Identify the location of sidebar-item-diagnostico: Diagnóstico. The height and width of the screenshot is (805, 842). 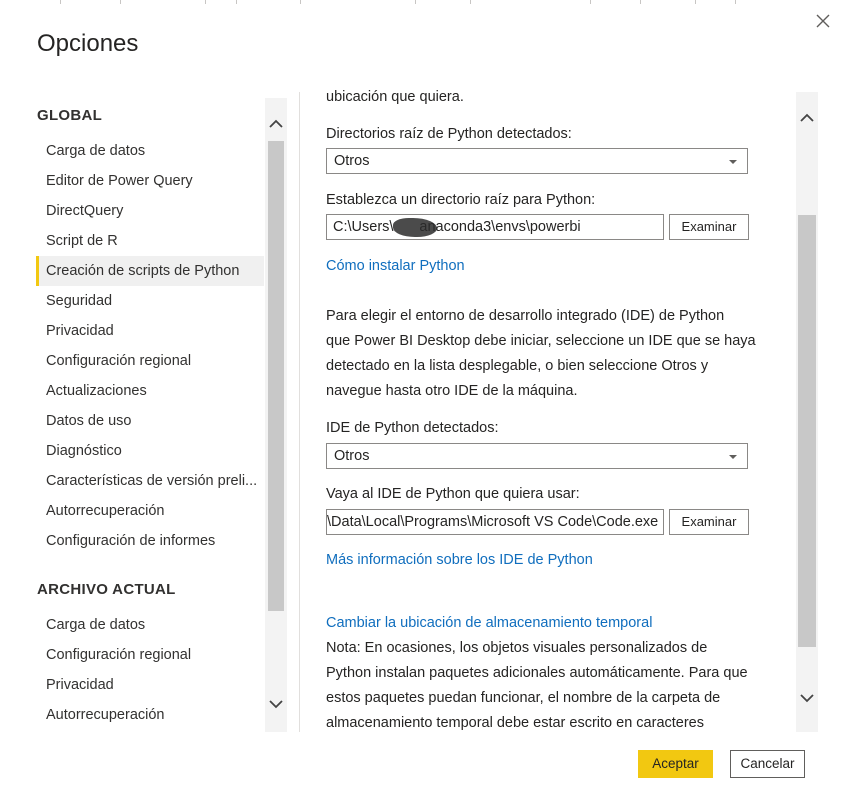
(150, 451).